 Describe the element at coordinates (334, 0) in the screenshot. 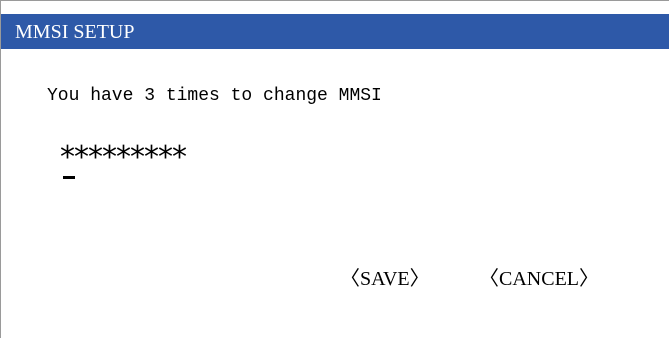

I see `top-border` at that location.